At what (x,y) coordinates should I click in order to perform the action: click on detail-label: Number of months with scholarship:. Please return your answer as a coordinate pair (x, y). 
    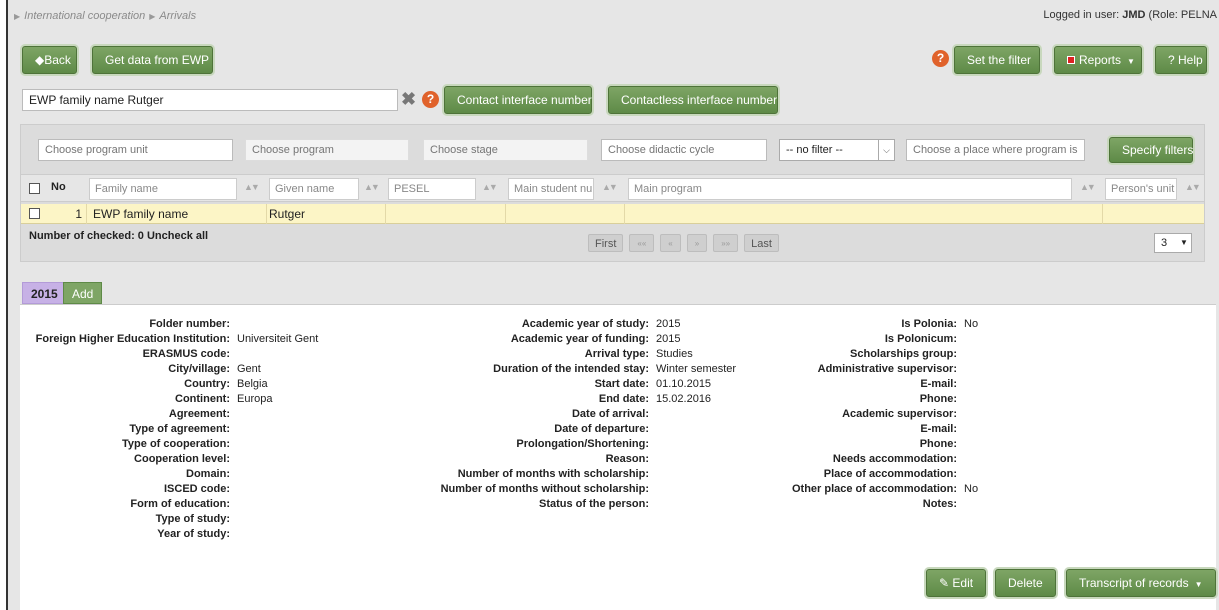
    Looking at the image, I should click on (553, 474).